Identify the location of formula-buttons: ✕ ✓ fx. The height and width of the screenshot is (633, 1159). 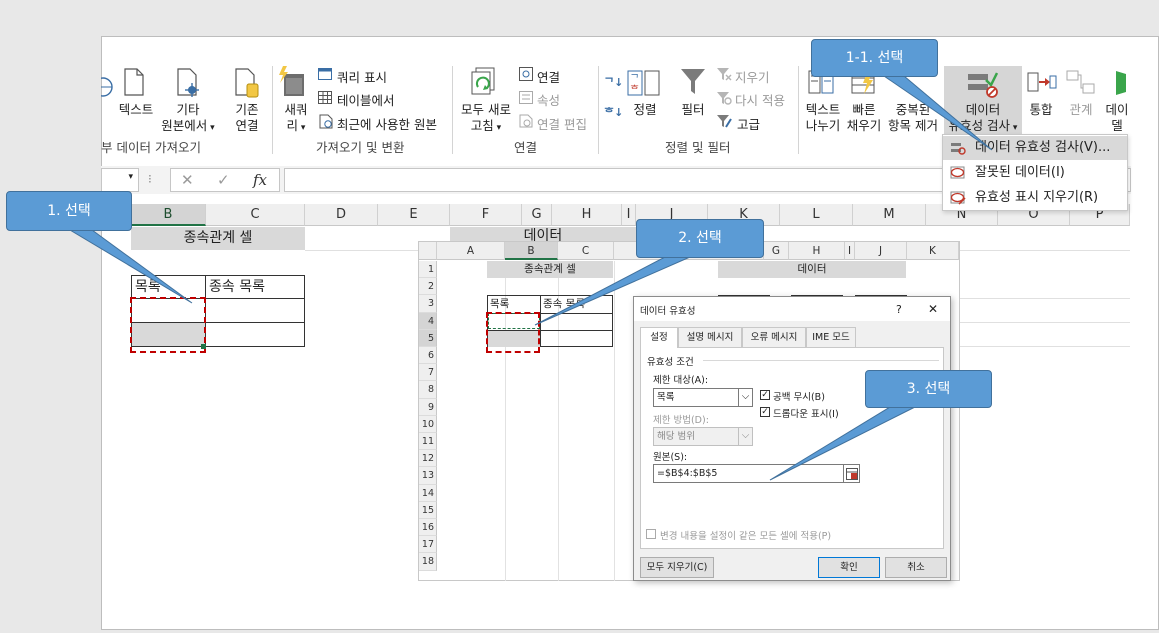
(225, 180).